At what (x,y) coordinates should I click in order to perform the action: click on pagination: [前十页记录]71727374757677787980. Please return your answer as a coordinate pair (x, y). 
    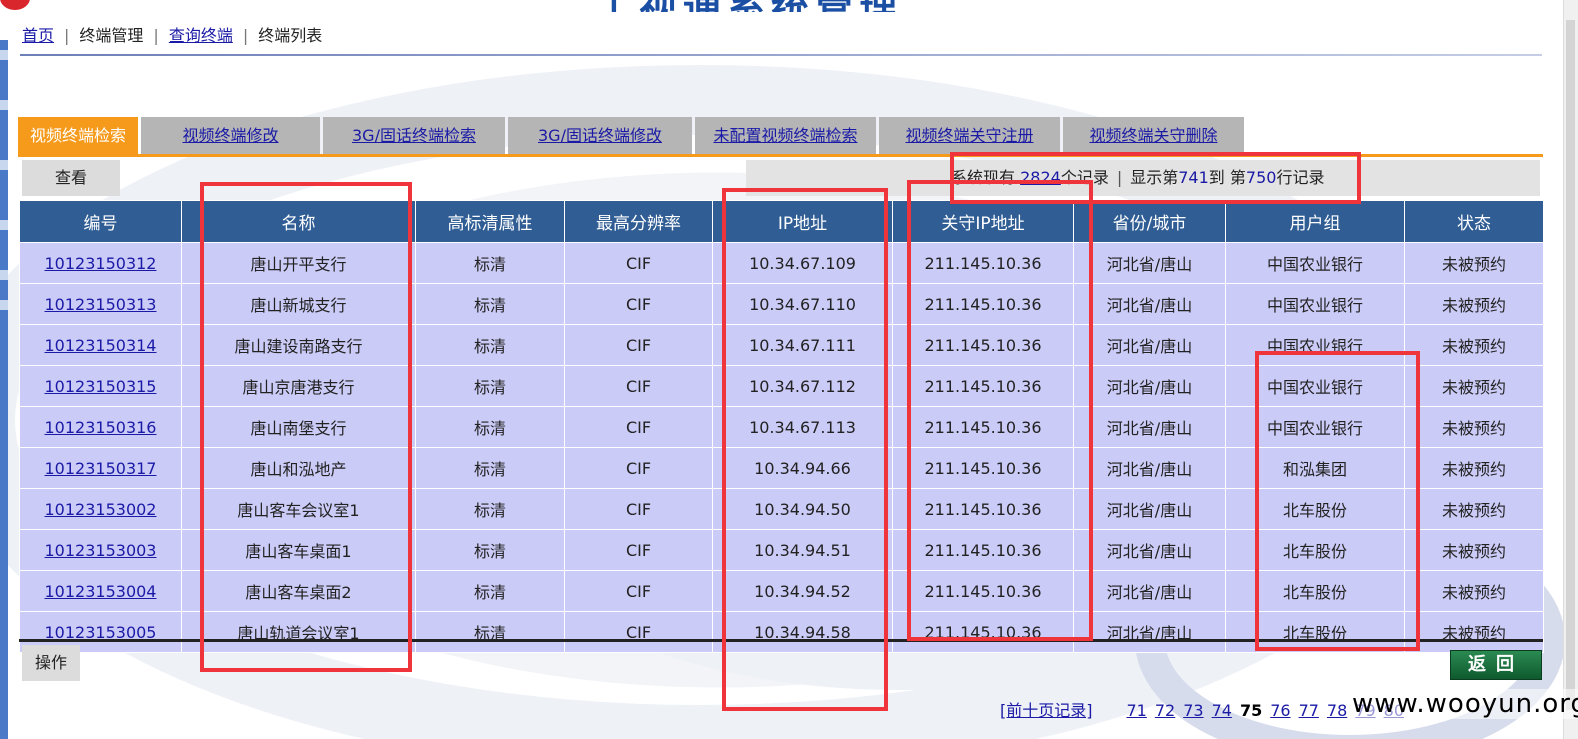
    Looking at the image, I should click on (1206, 709).